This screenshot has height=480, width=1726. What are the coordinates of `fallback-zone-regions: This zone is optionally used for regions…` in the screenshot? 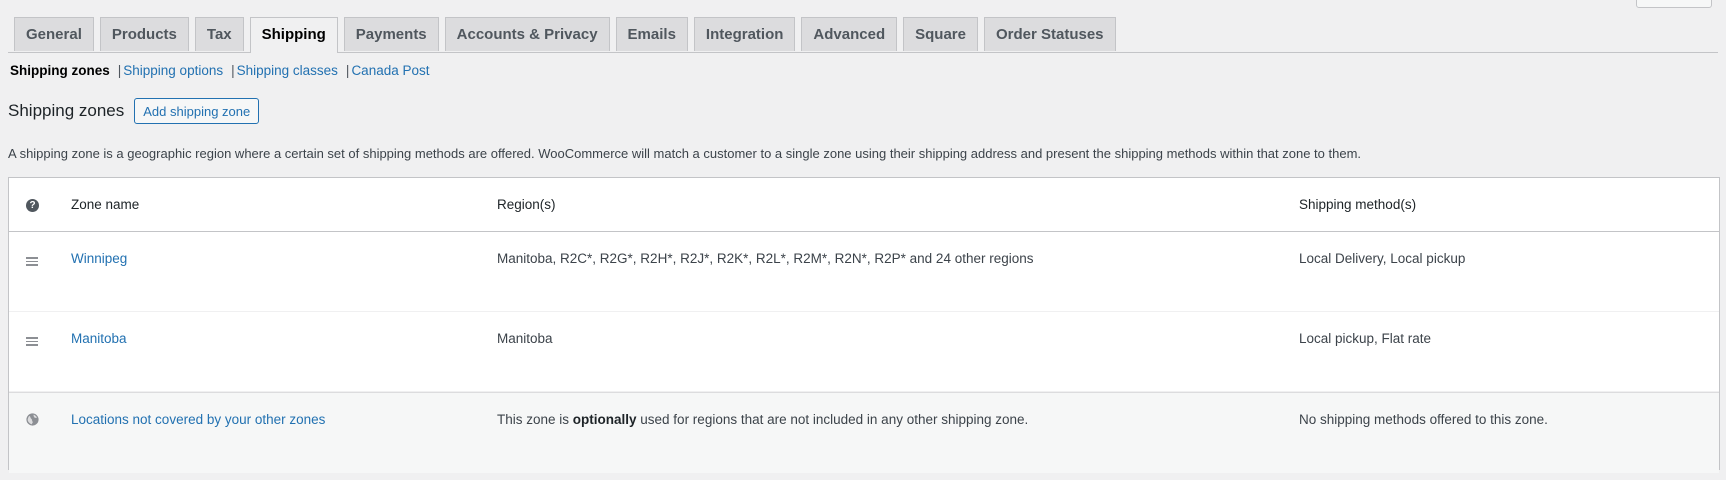 It's located at (763, 419).